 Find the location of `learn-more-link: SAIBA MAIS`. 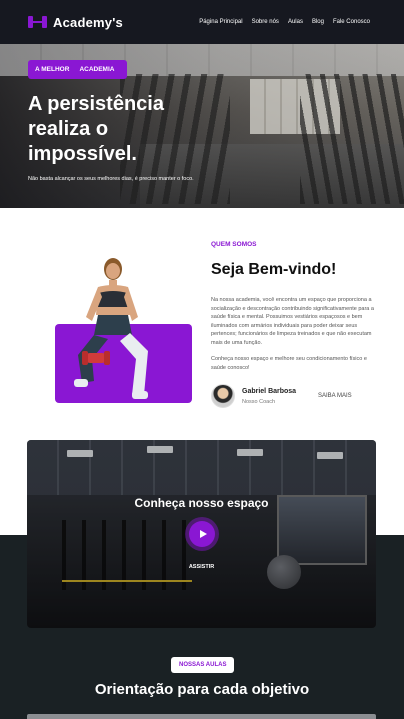

learn-more-link: SAIBA MAIS is located at coordinates (335, 396).